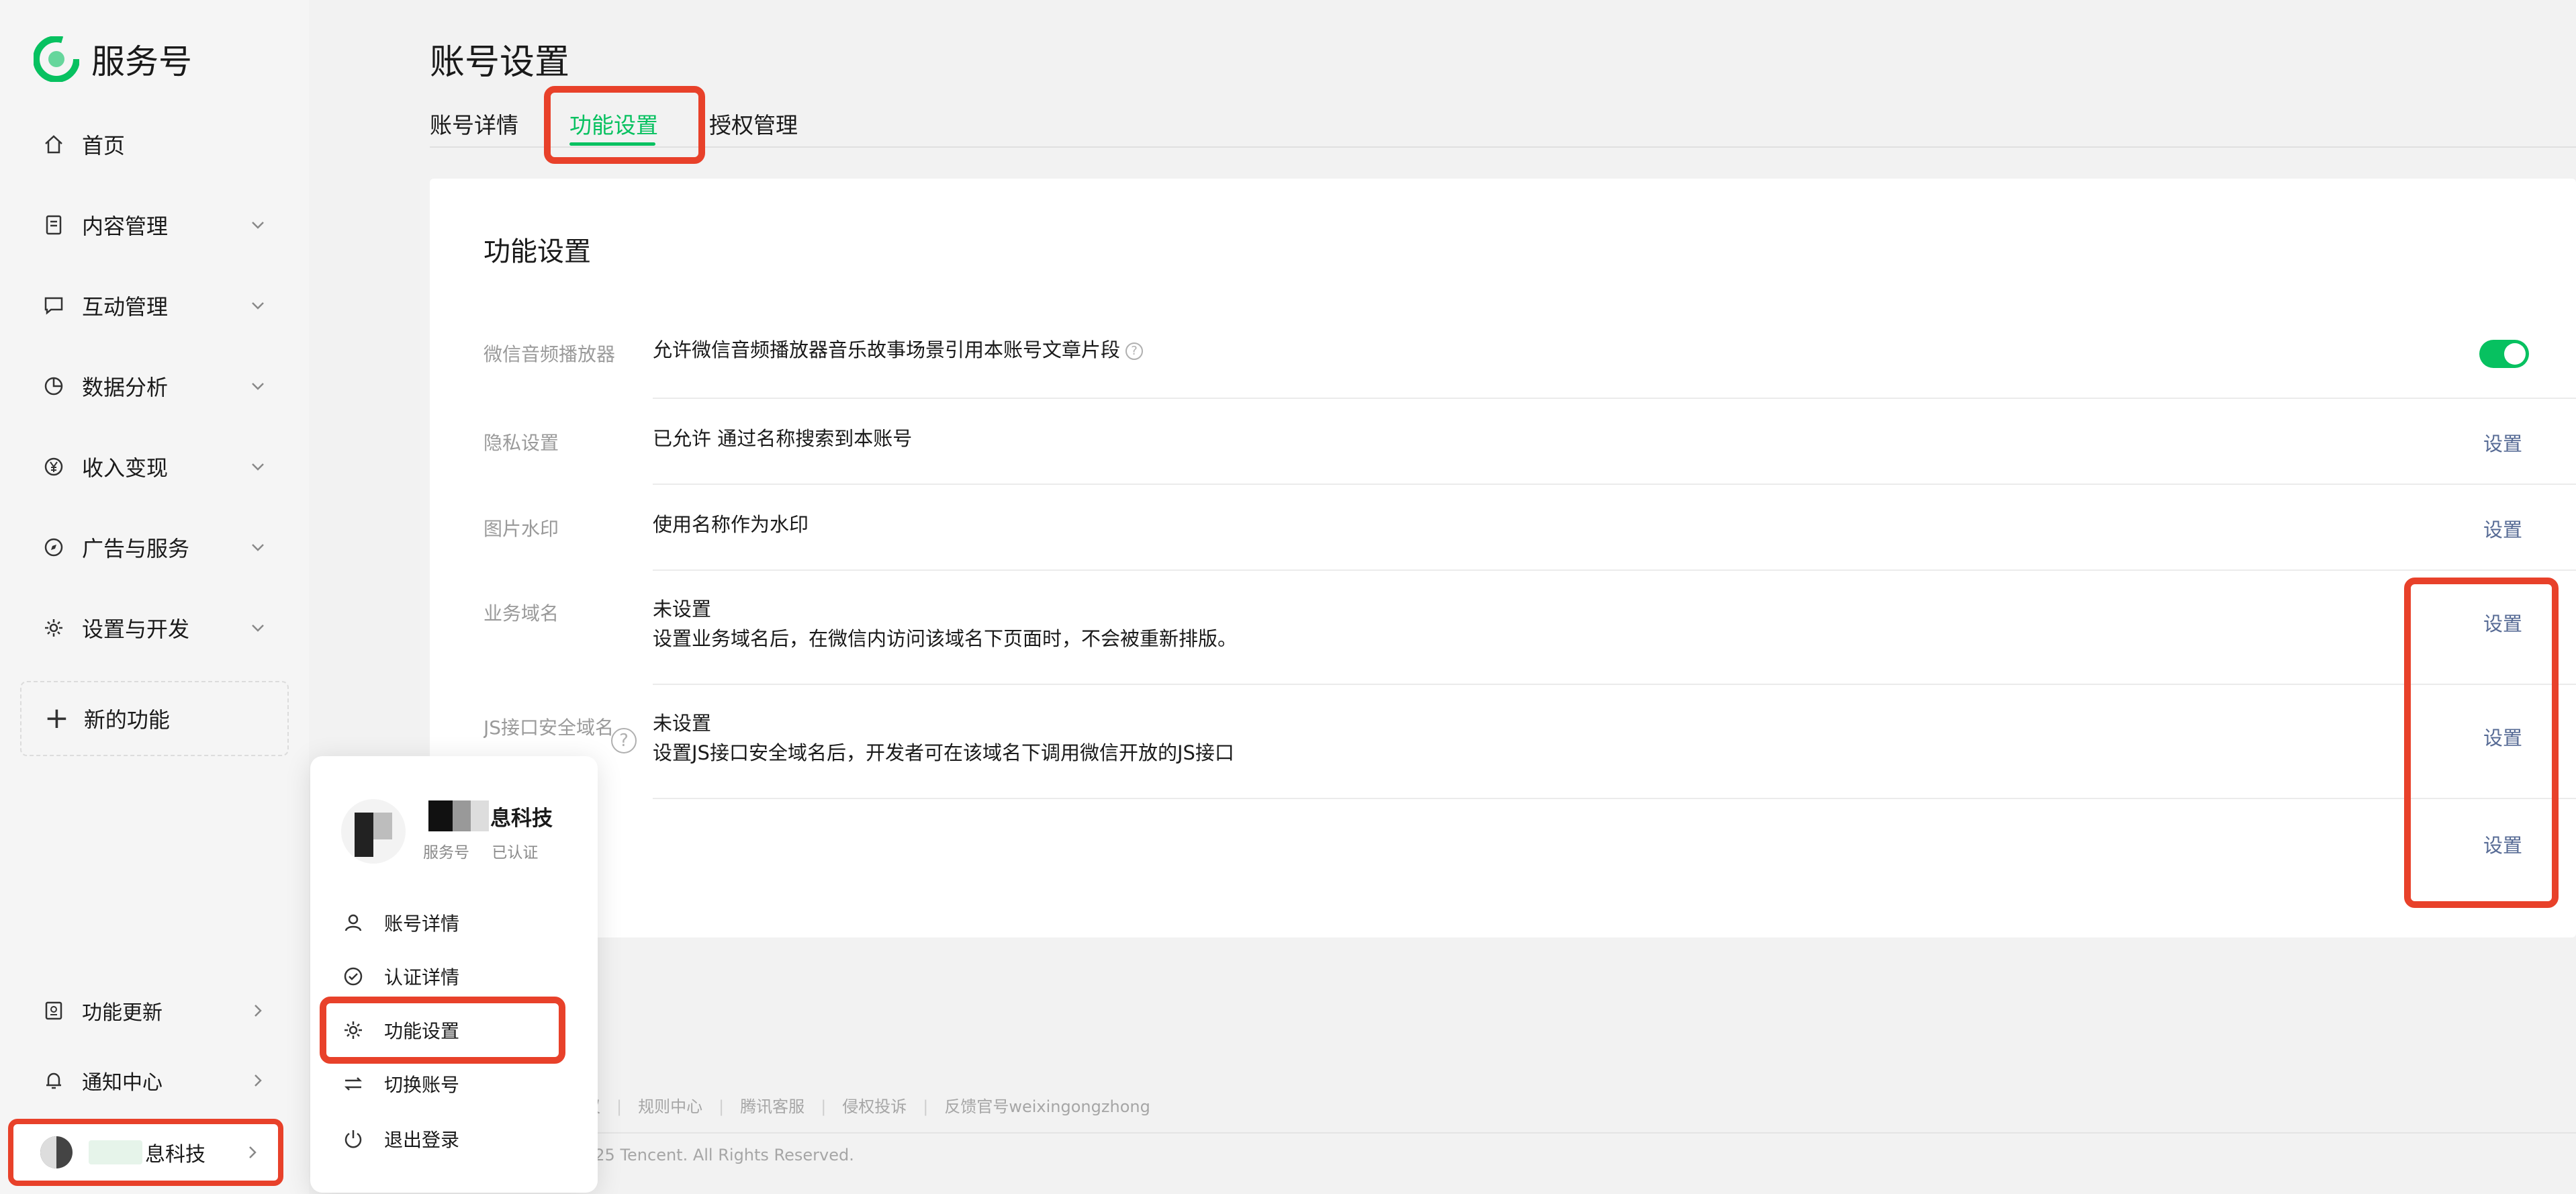  What do you see at coordinates (500, 62) in the screenshot?
I see `page-title: 账号设置` at bounding box center [500, 62].